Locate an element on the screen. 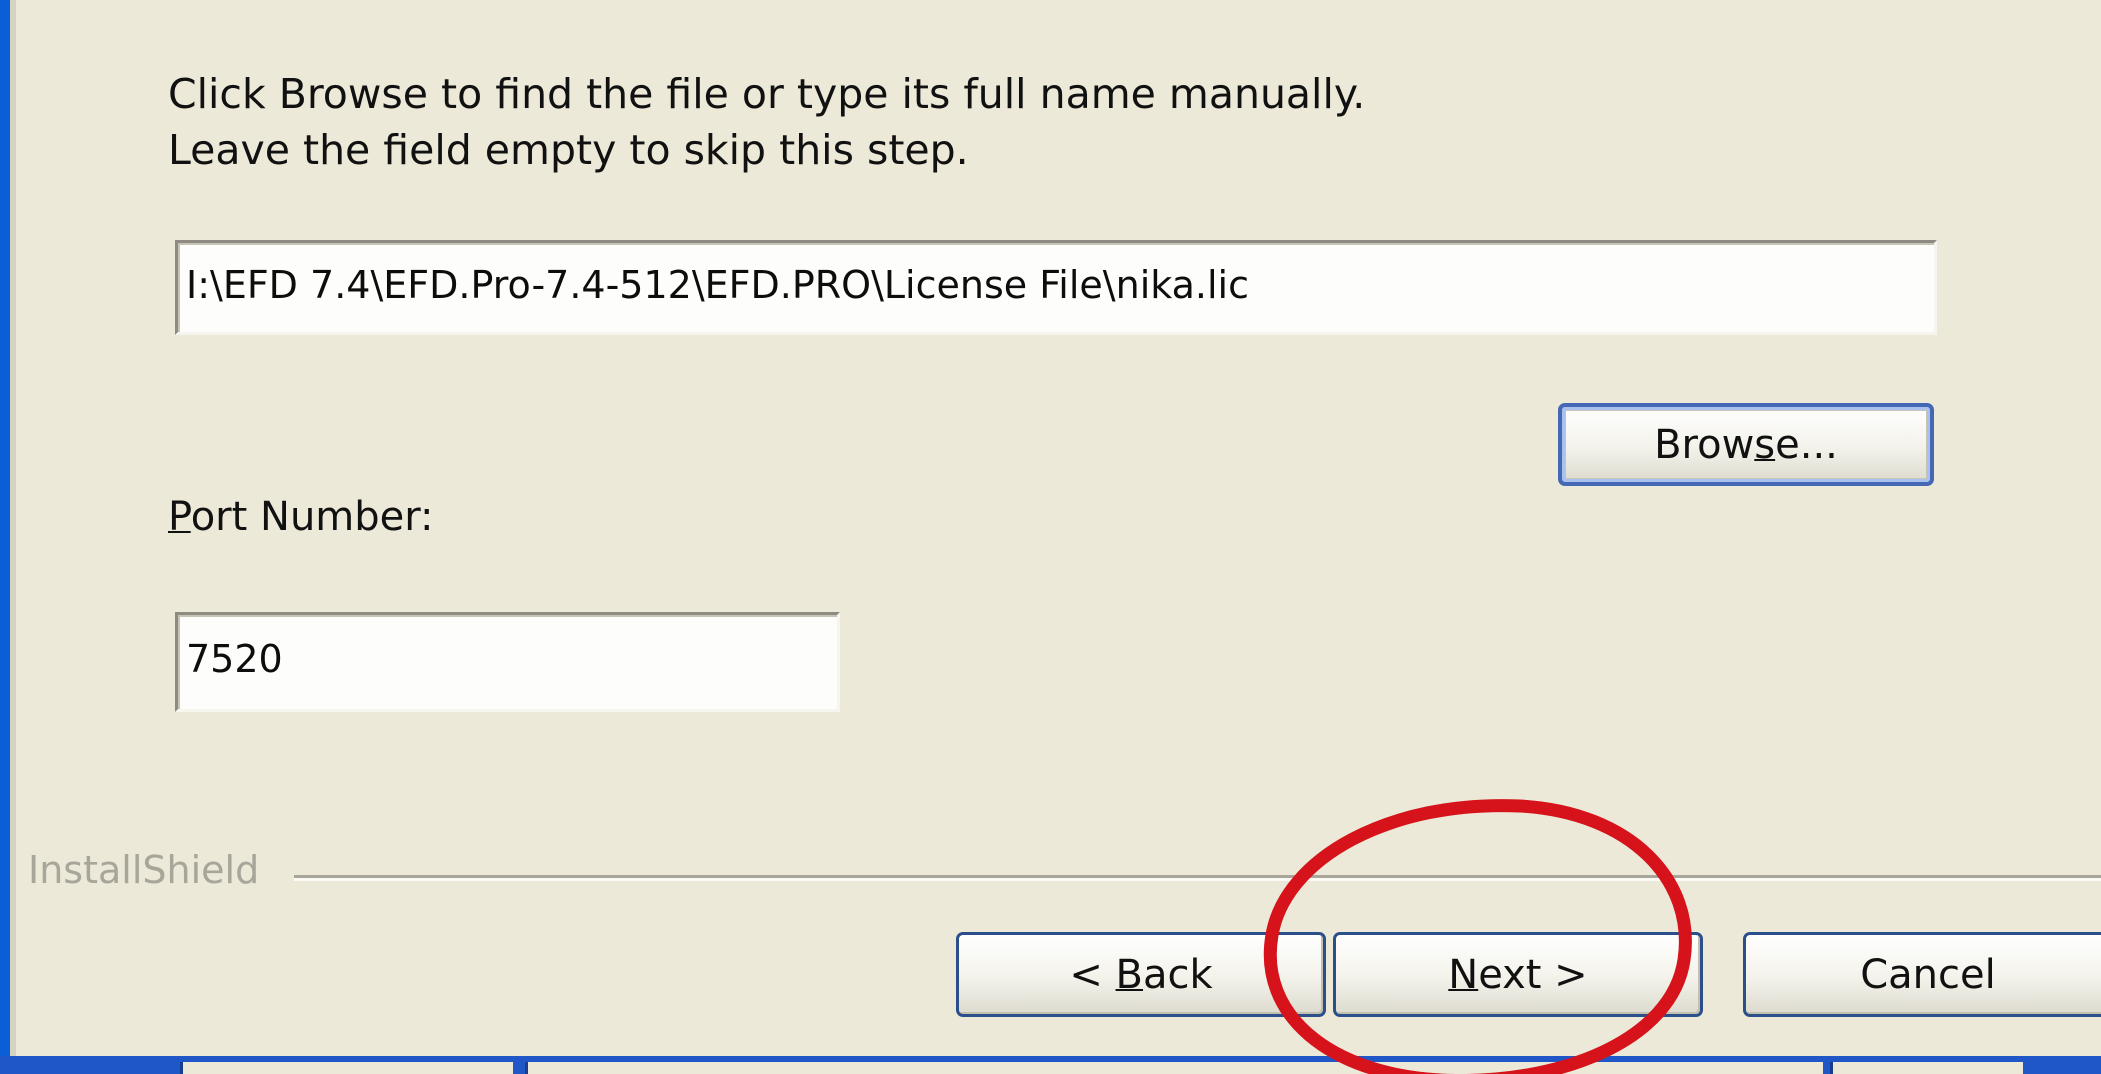  footer-divider-highlight is located at coordinates (1197, 879).